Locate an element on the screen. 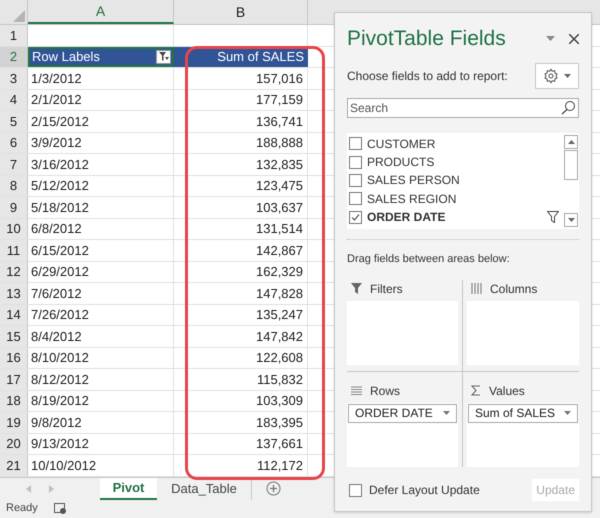 Image resolution: width=600 pixels, height=518 pixels. search-input: Search is located at coordinates (450, 107).